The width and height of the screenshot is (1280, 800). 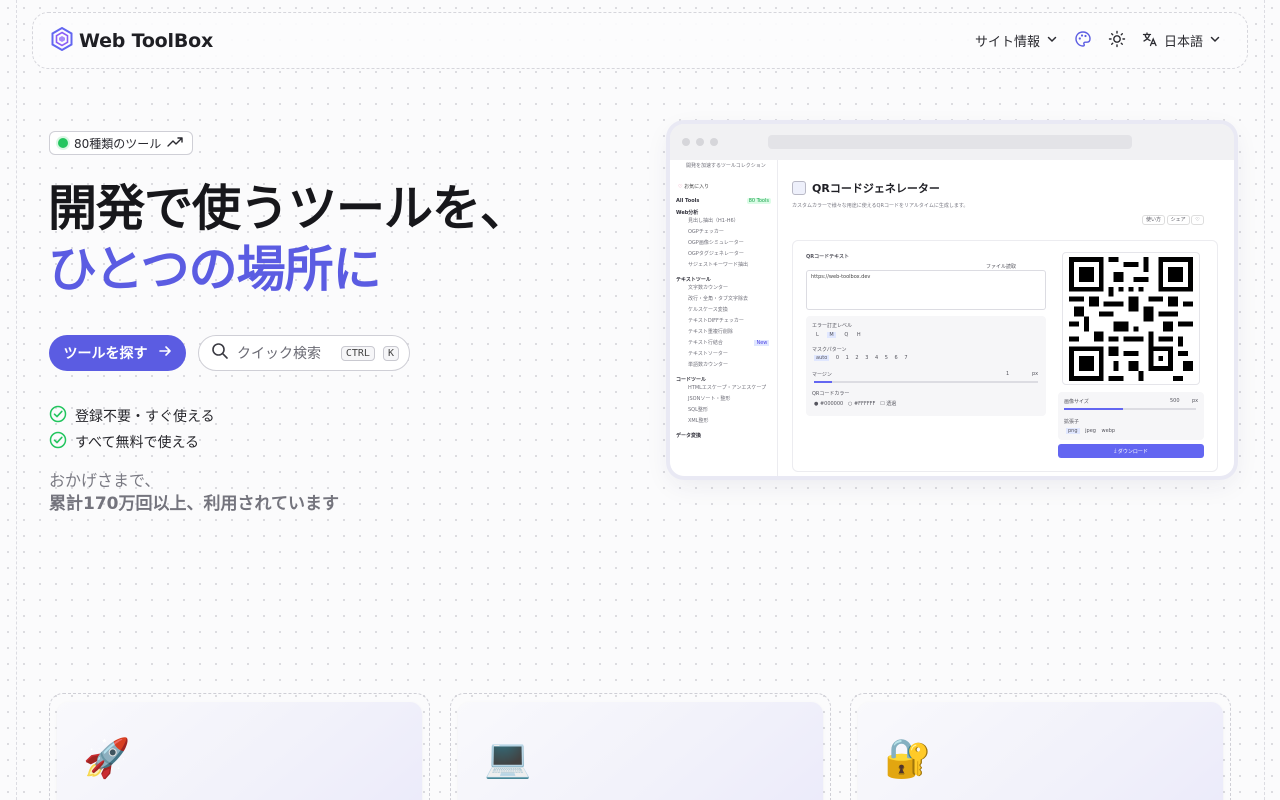 What do you see at coordinates (105, 354) in the screenshot?
I see `find-tools-label: ツールを探す` at bounding box center [105, 354].